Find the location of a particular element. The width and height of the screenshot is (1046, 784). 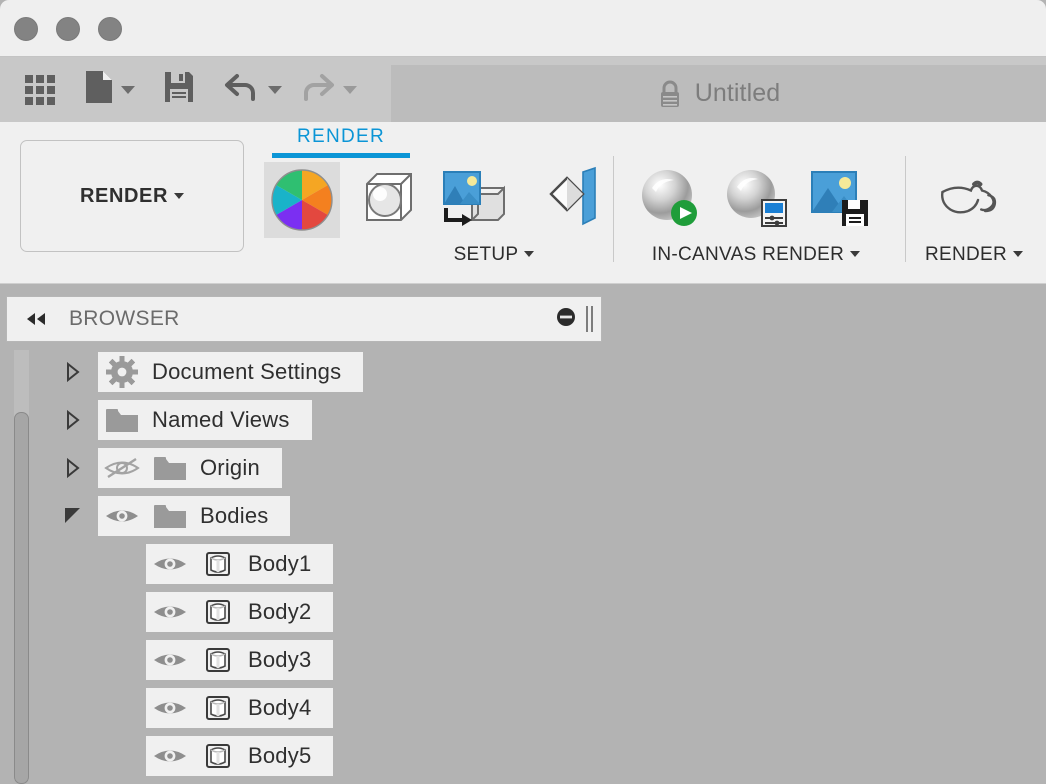

tree-row-label: Bodies is located at coordinates (234, 515).